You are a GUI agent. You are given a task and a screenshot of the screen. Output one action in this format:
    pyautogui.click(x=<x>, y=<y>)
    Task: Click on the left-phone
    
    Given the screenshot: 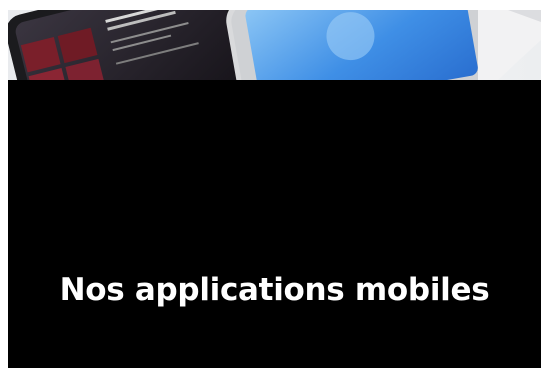 What is the action you would take?
    pyautogui.click(x=132, y=50)
    